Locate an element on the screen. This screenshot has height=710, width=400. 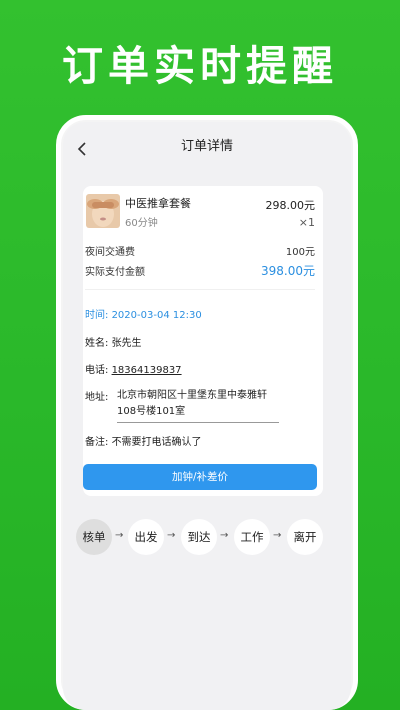
page-title: 订单详情 is located at coordinates (206, 146).